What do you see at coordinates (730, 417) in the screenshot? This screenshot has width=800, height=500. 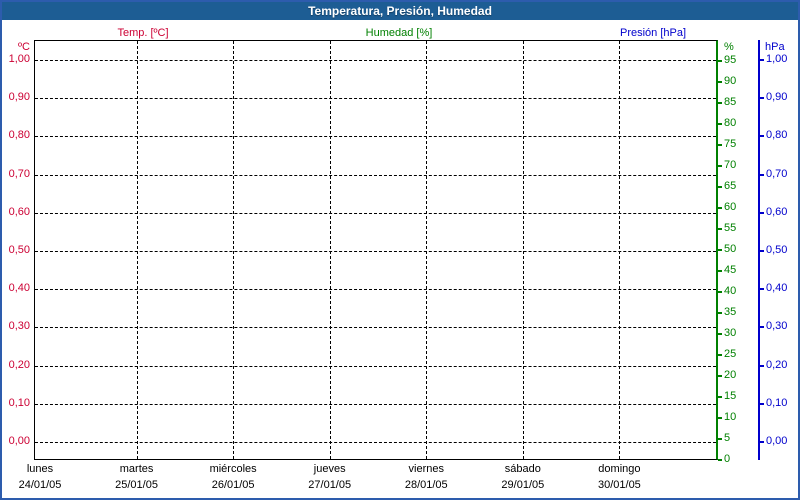 I see `humidity-tick-label: 10` at bounding box center [730, 417].